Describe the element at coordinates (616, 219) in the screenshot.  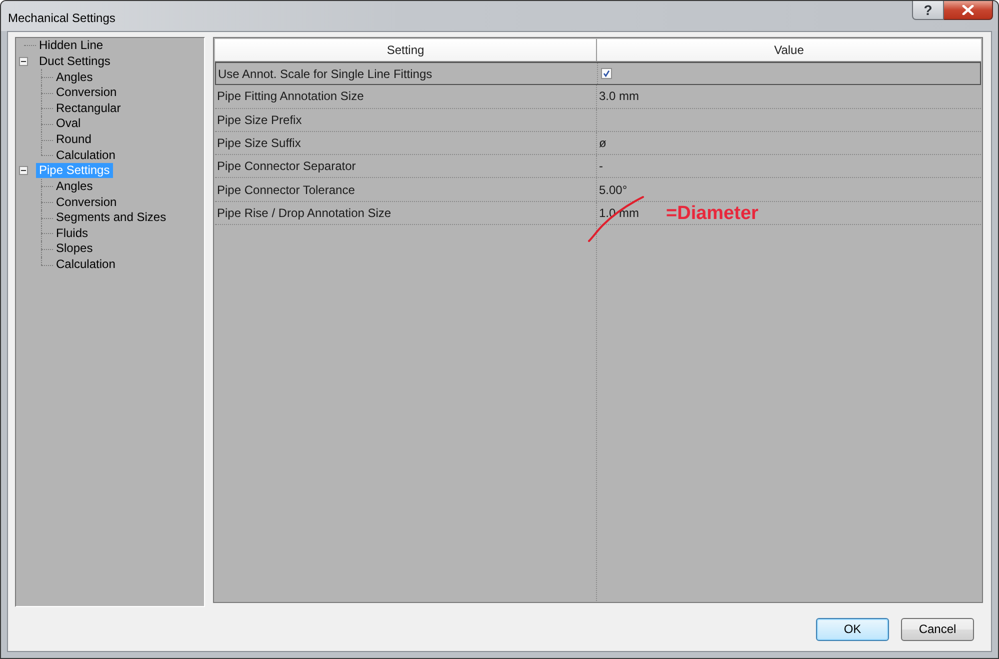
I see `pen-stroke` at that location.